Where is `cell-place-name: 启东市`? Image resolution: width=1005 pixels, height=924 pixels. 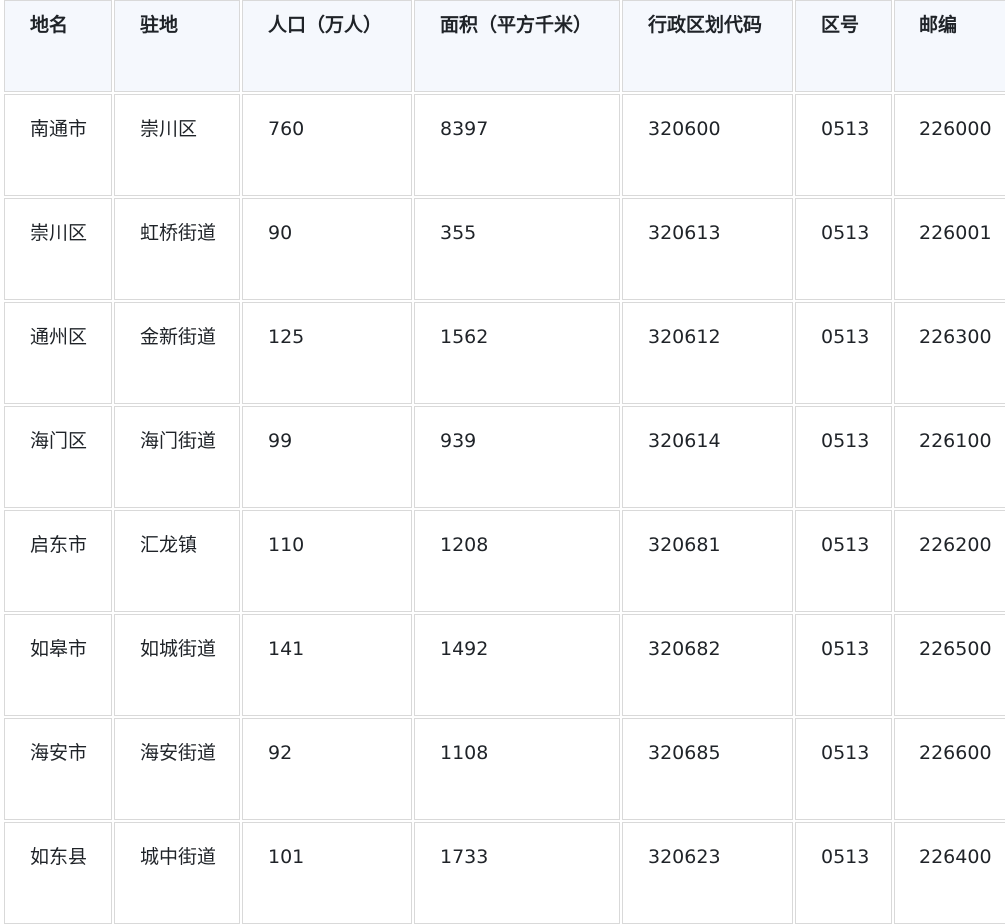 cell-place-name: 启东市 is located at coordinates (58, 561).